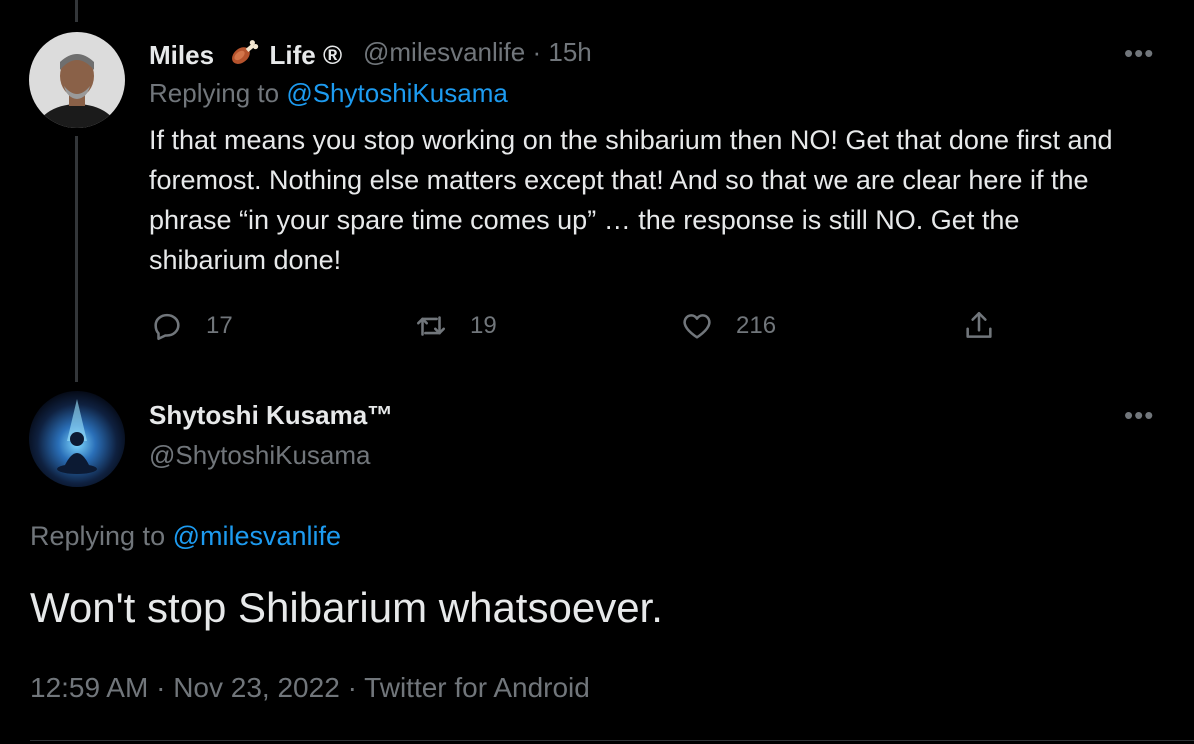  Describe the element at coordinates (256, 687) in the screenshot. I see `tweet-date: Nov 23, 2022` at that location.